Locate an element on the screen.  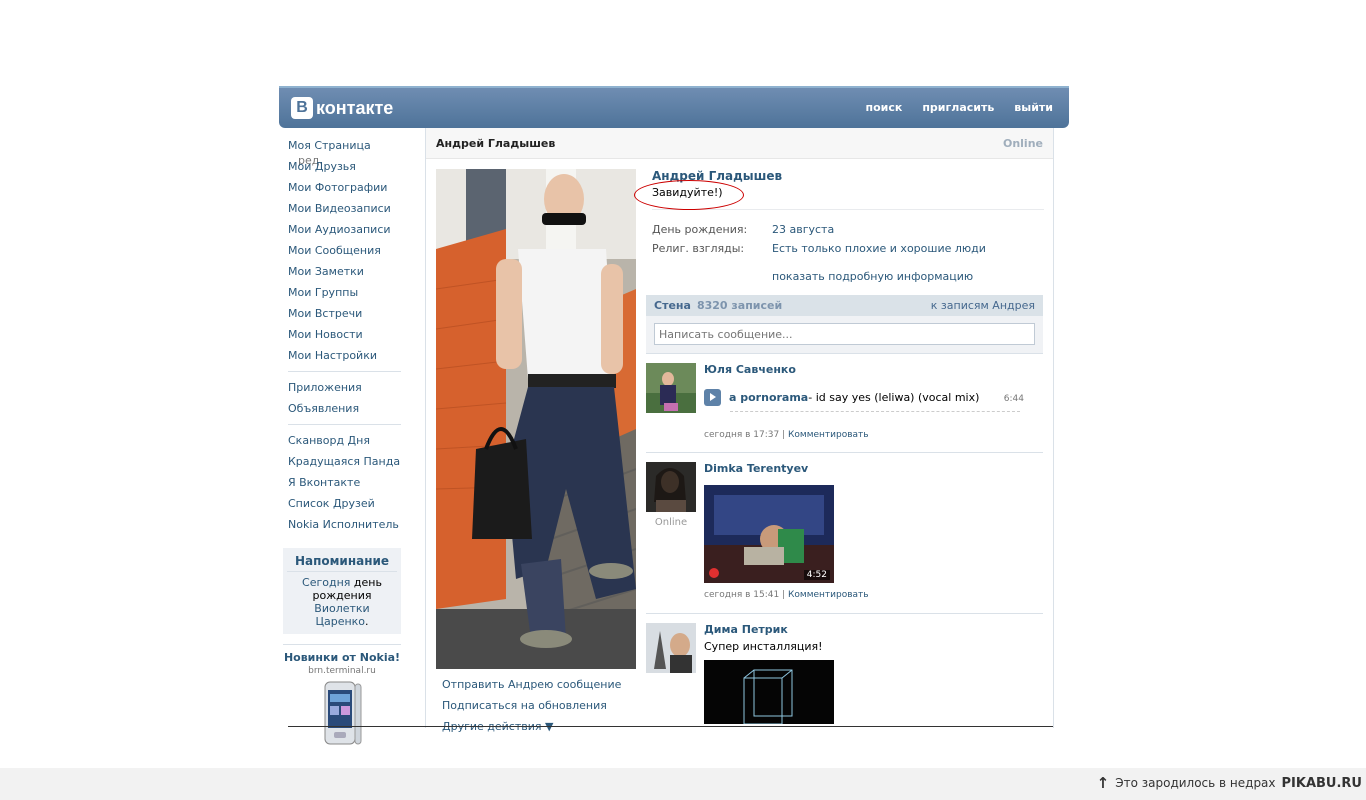
other-actions-link: Другие действия ▼ is located at coordinates (531, 727).